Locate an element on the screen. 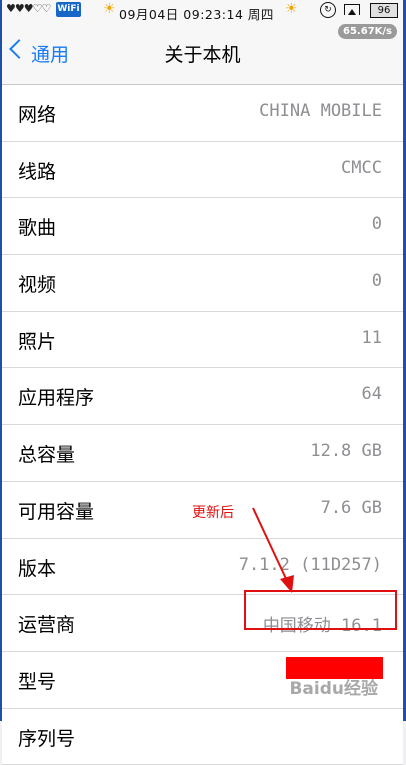  annotation-arrow-icon is located at coordinates (273, 550).